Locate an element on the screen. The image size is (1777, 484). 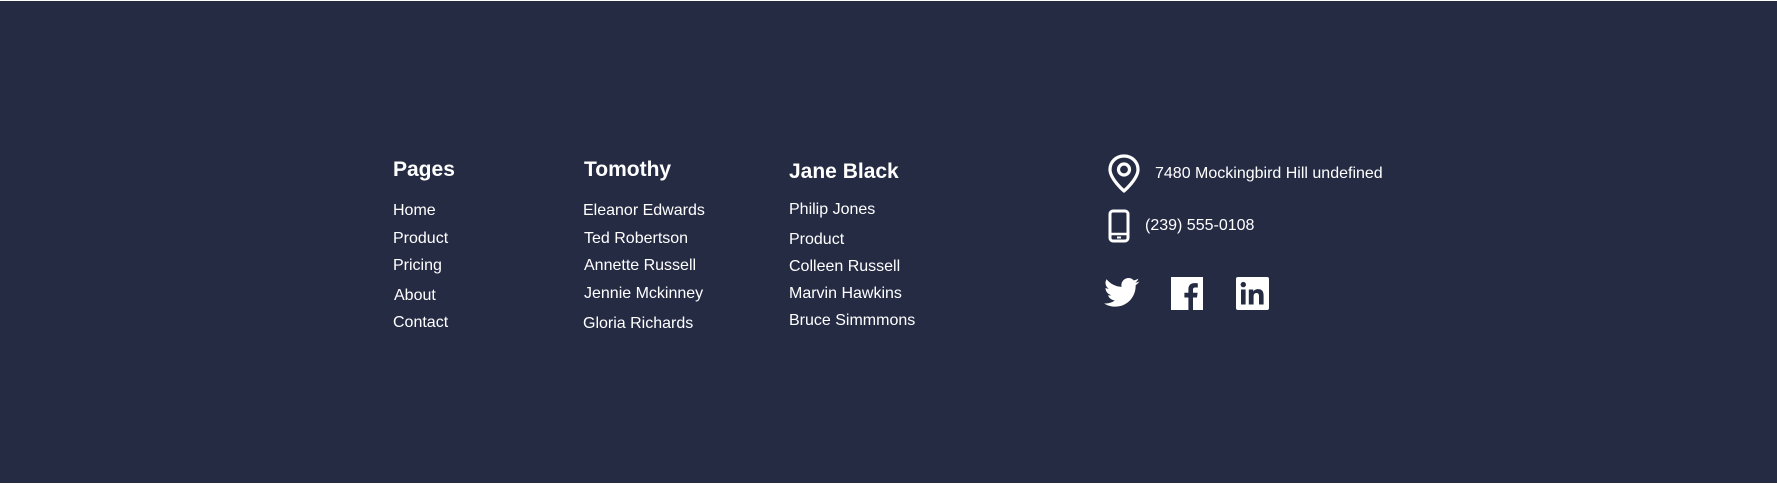
footer-link: Bruce Simmmons is located at coordinates (852, 321).